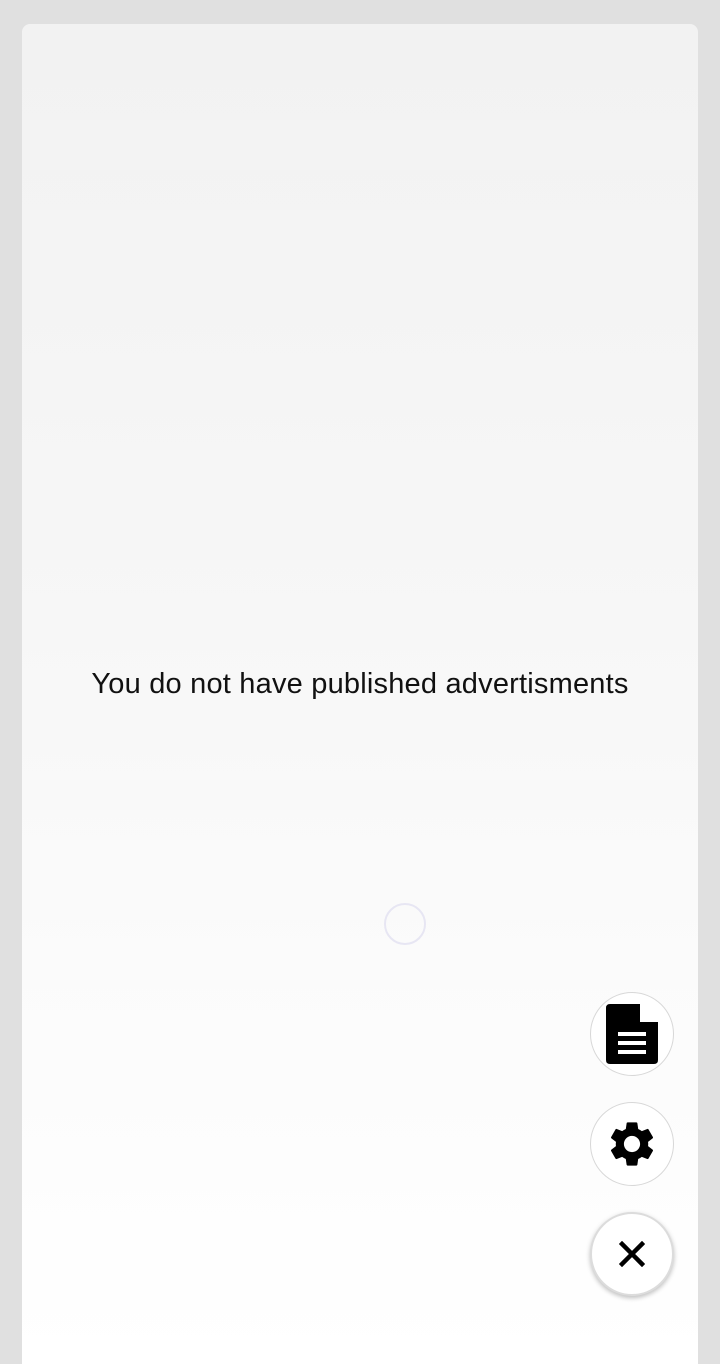  I want to click on settings-button, so click(632, 1144).